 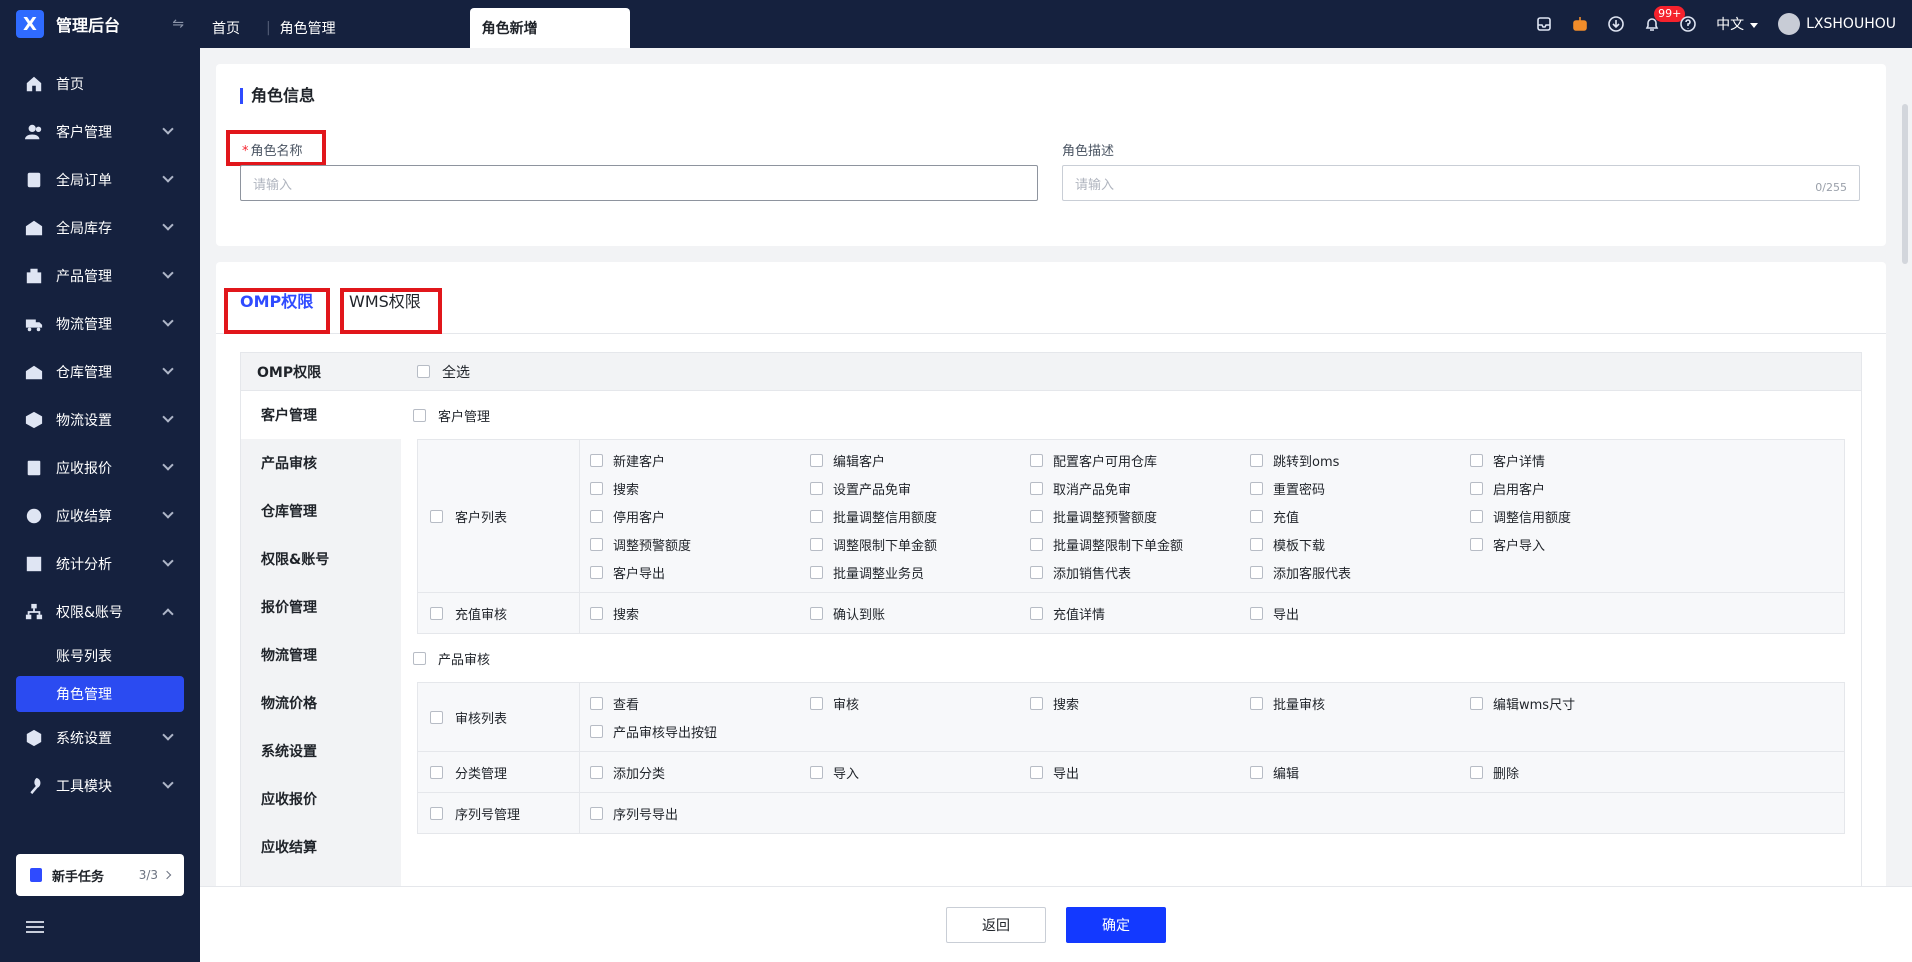 What do you see at coordinates (1140, 544) in the screenshot?
I see `permission-item: 批量调整限制下单金额` at bounding box center [1140, 544].